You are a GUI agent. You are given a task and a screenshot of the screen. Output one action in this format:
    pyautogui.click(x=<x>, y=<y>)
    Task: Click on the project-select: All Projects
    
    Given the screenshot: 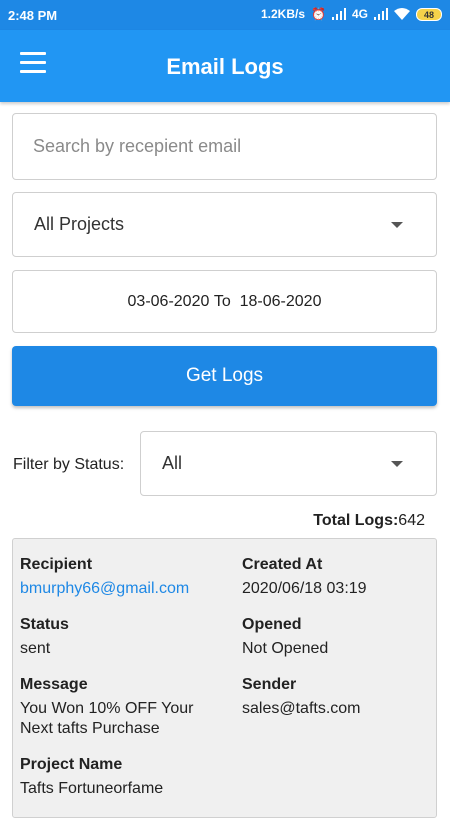 What is the action you would take?
    pyautogui.click(x=224, y=224)
    